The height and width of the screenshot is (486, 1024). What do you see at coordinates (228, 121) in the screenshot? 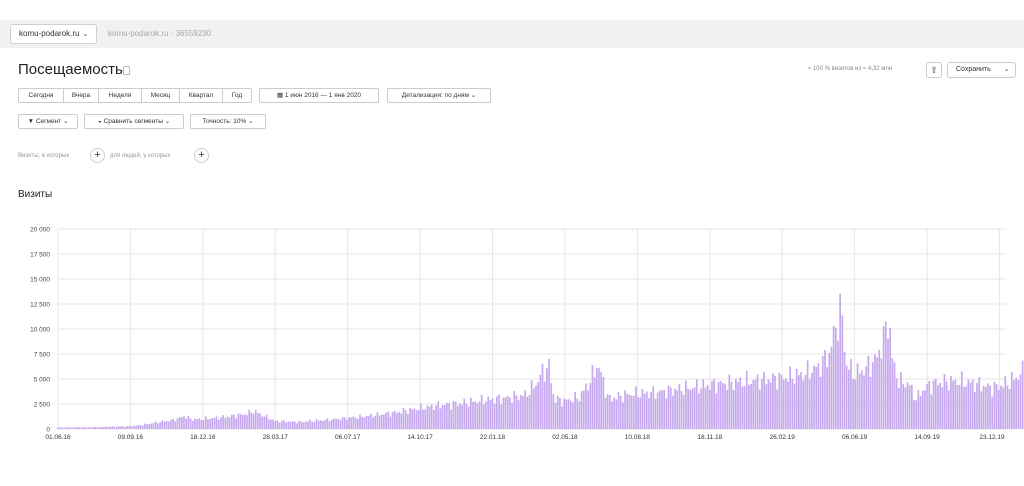
I see `accuracy-dropdown: Точность: 10% ⌄` at bounding box center [228, 121].